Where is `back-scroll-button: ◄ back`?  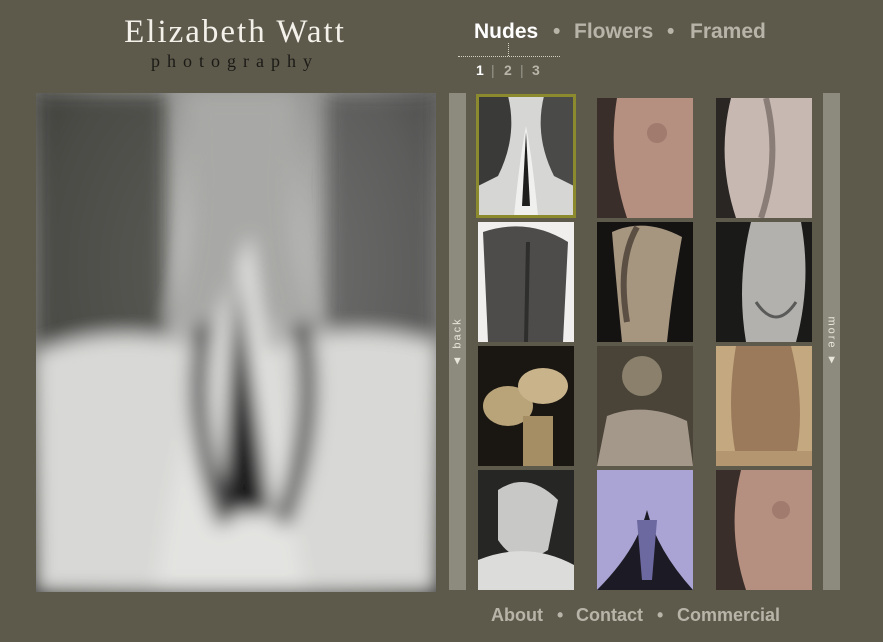 back-scroll-button: ◄ back is located at coordinates (457, 341).